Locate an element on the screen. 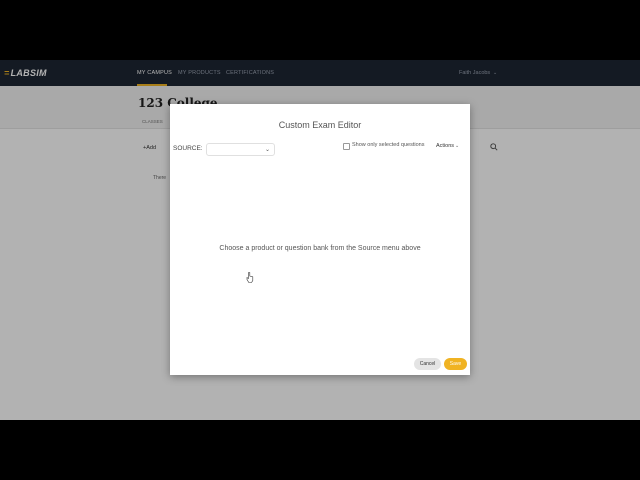 This screenshot has height=480, width=640. actions-menu: Actions is located at coordinates (445, 146).